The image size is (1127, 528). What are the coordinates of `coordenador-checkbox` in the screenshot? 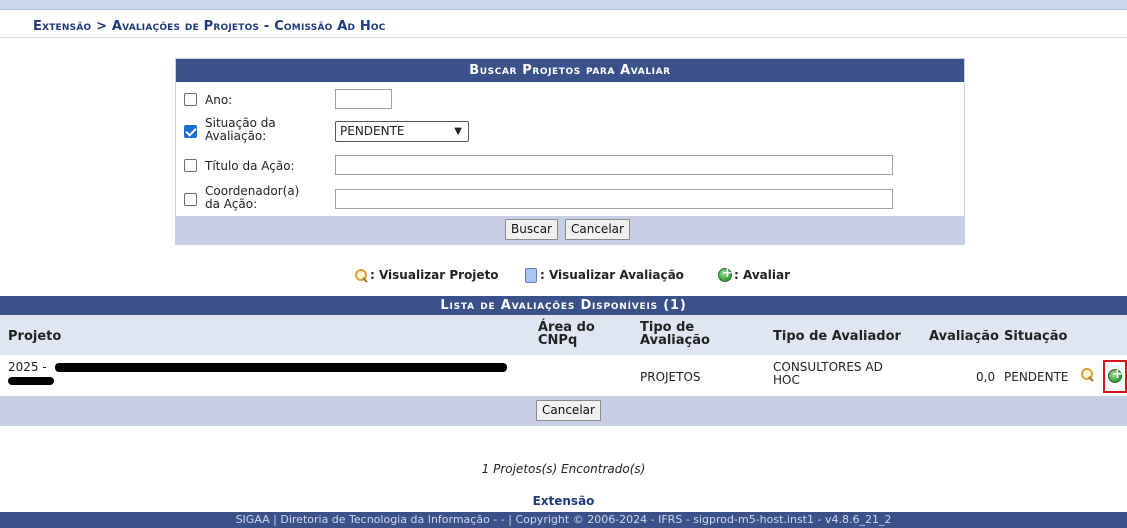 It's located at (190, 199).